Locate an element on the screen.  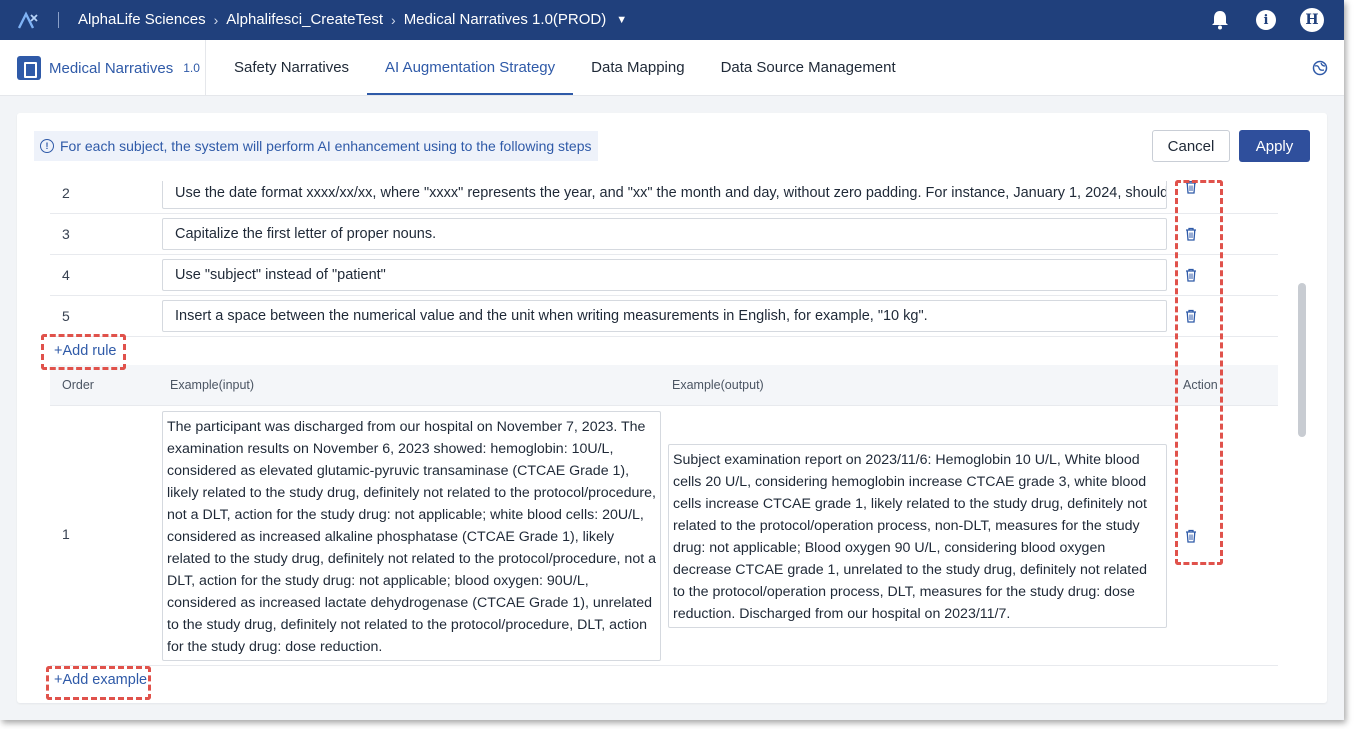
nav-divider is located at coordinates (205, 67).